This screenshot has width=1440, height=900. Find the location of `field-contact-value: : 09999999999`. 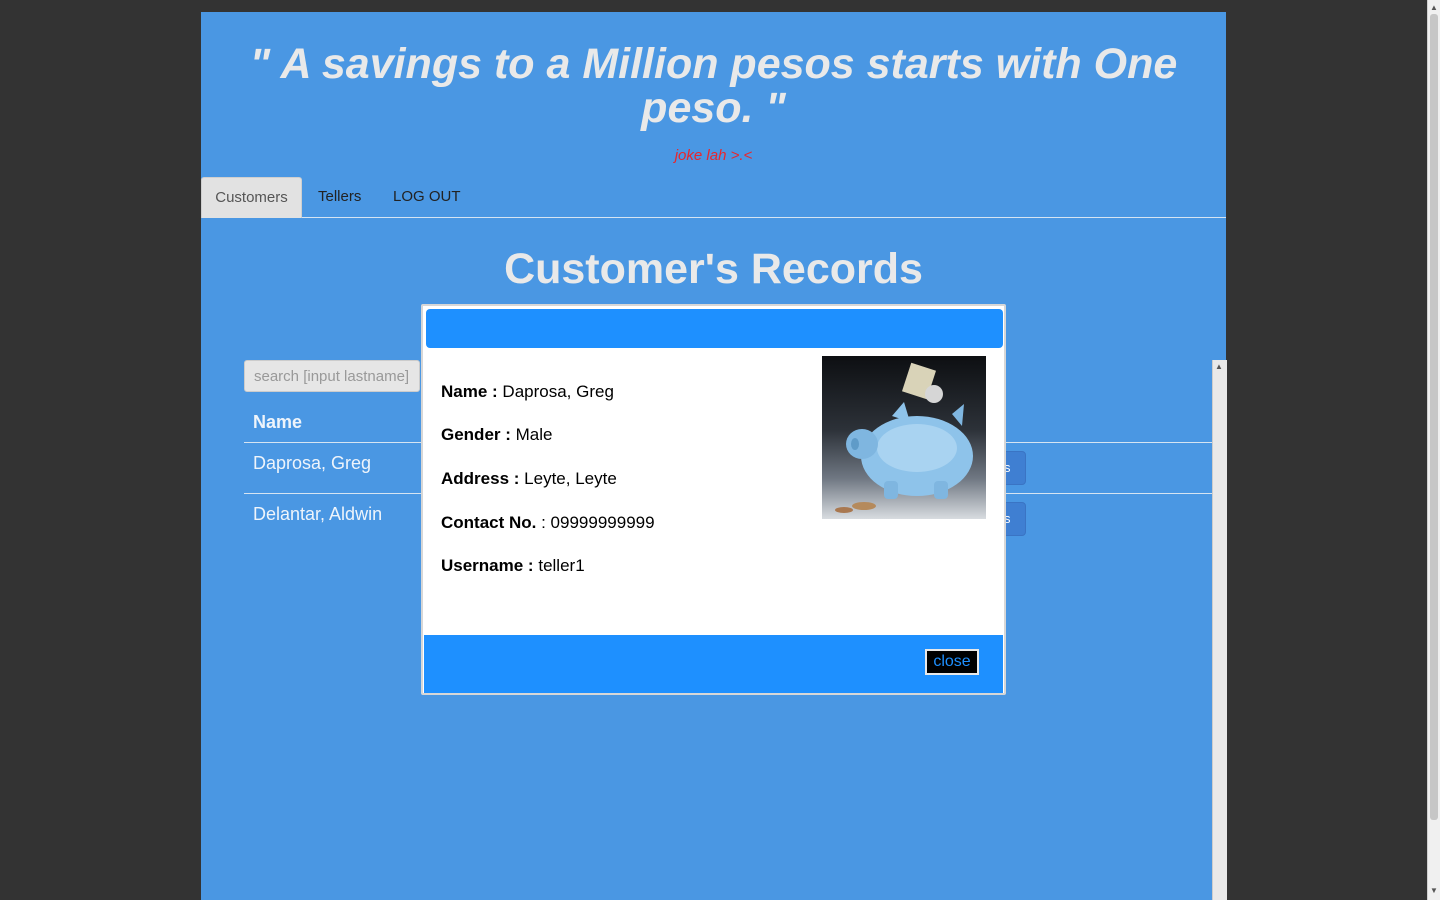

field-contact-value: : 09999999999 is located at coordinates (595, 522).